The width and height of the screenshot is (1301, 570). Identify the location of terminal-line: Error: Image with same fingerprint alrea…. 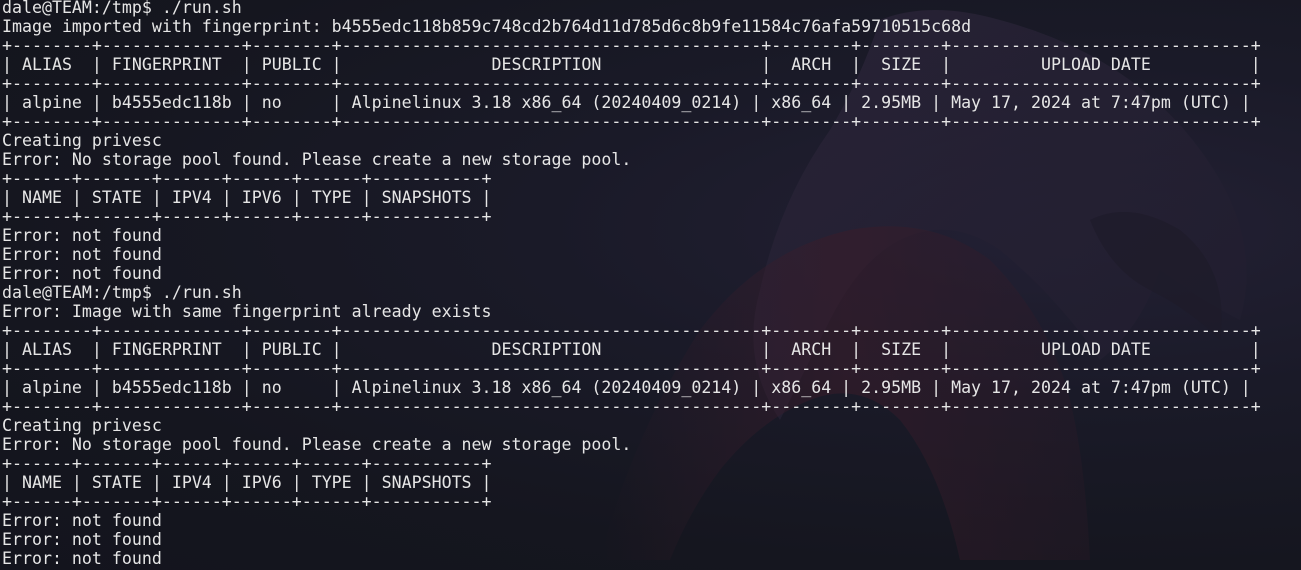
(247, 311).